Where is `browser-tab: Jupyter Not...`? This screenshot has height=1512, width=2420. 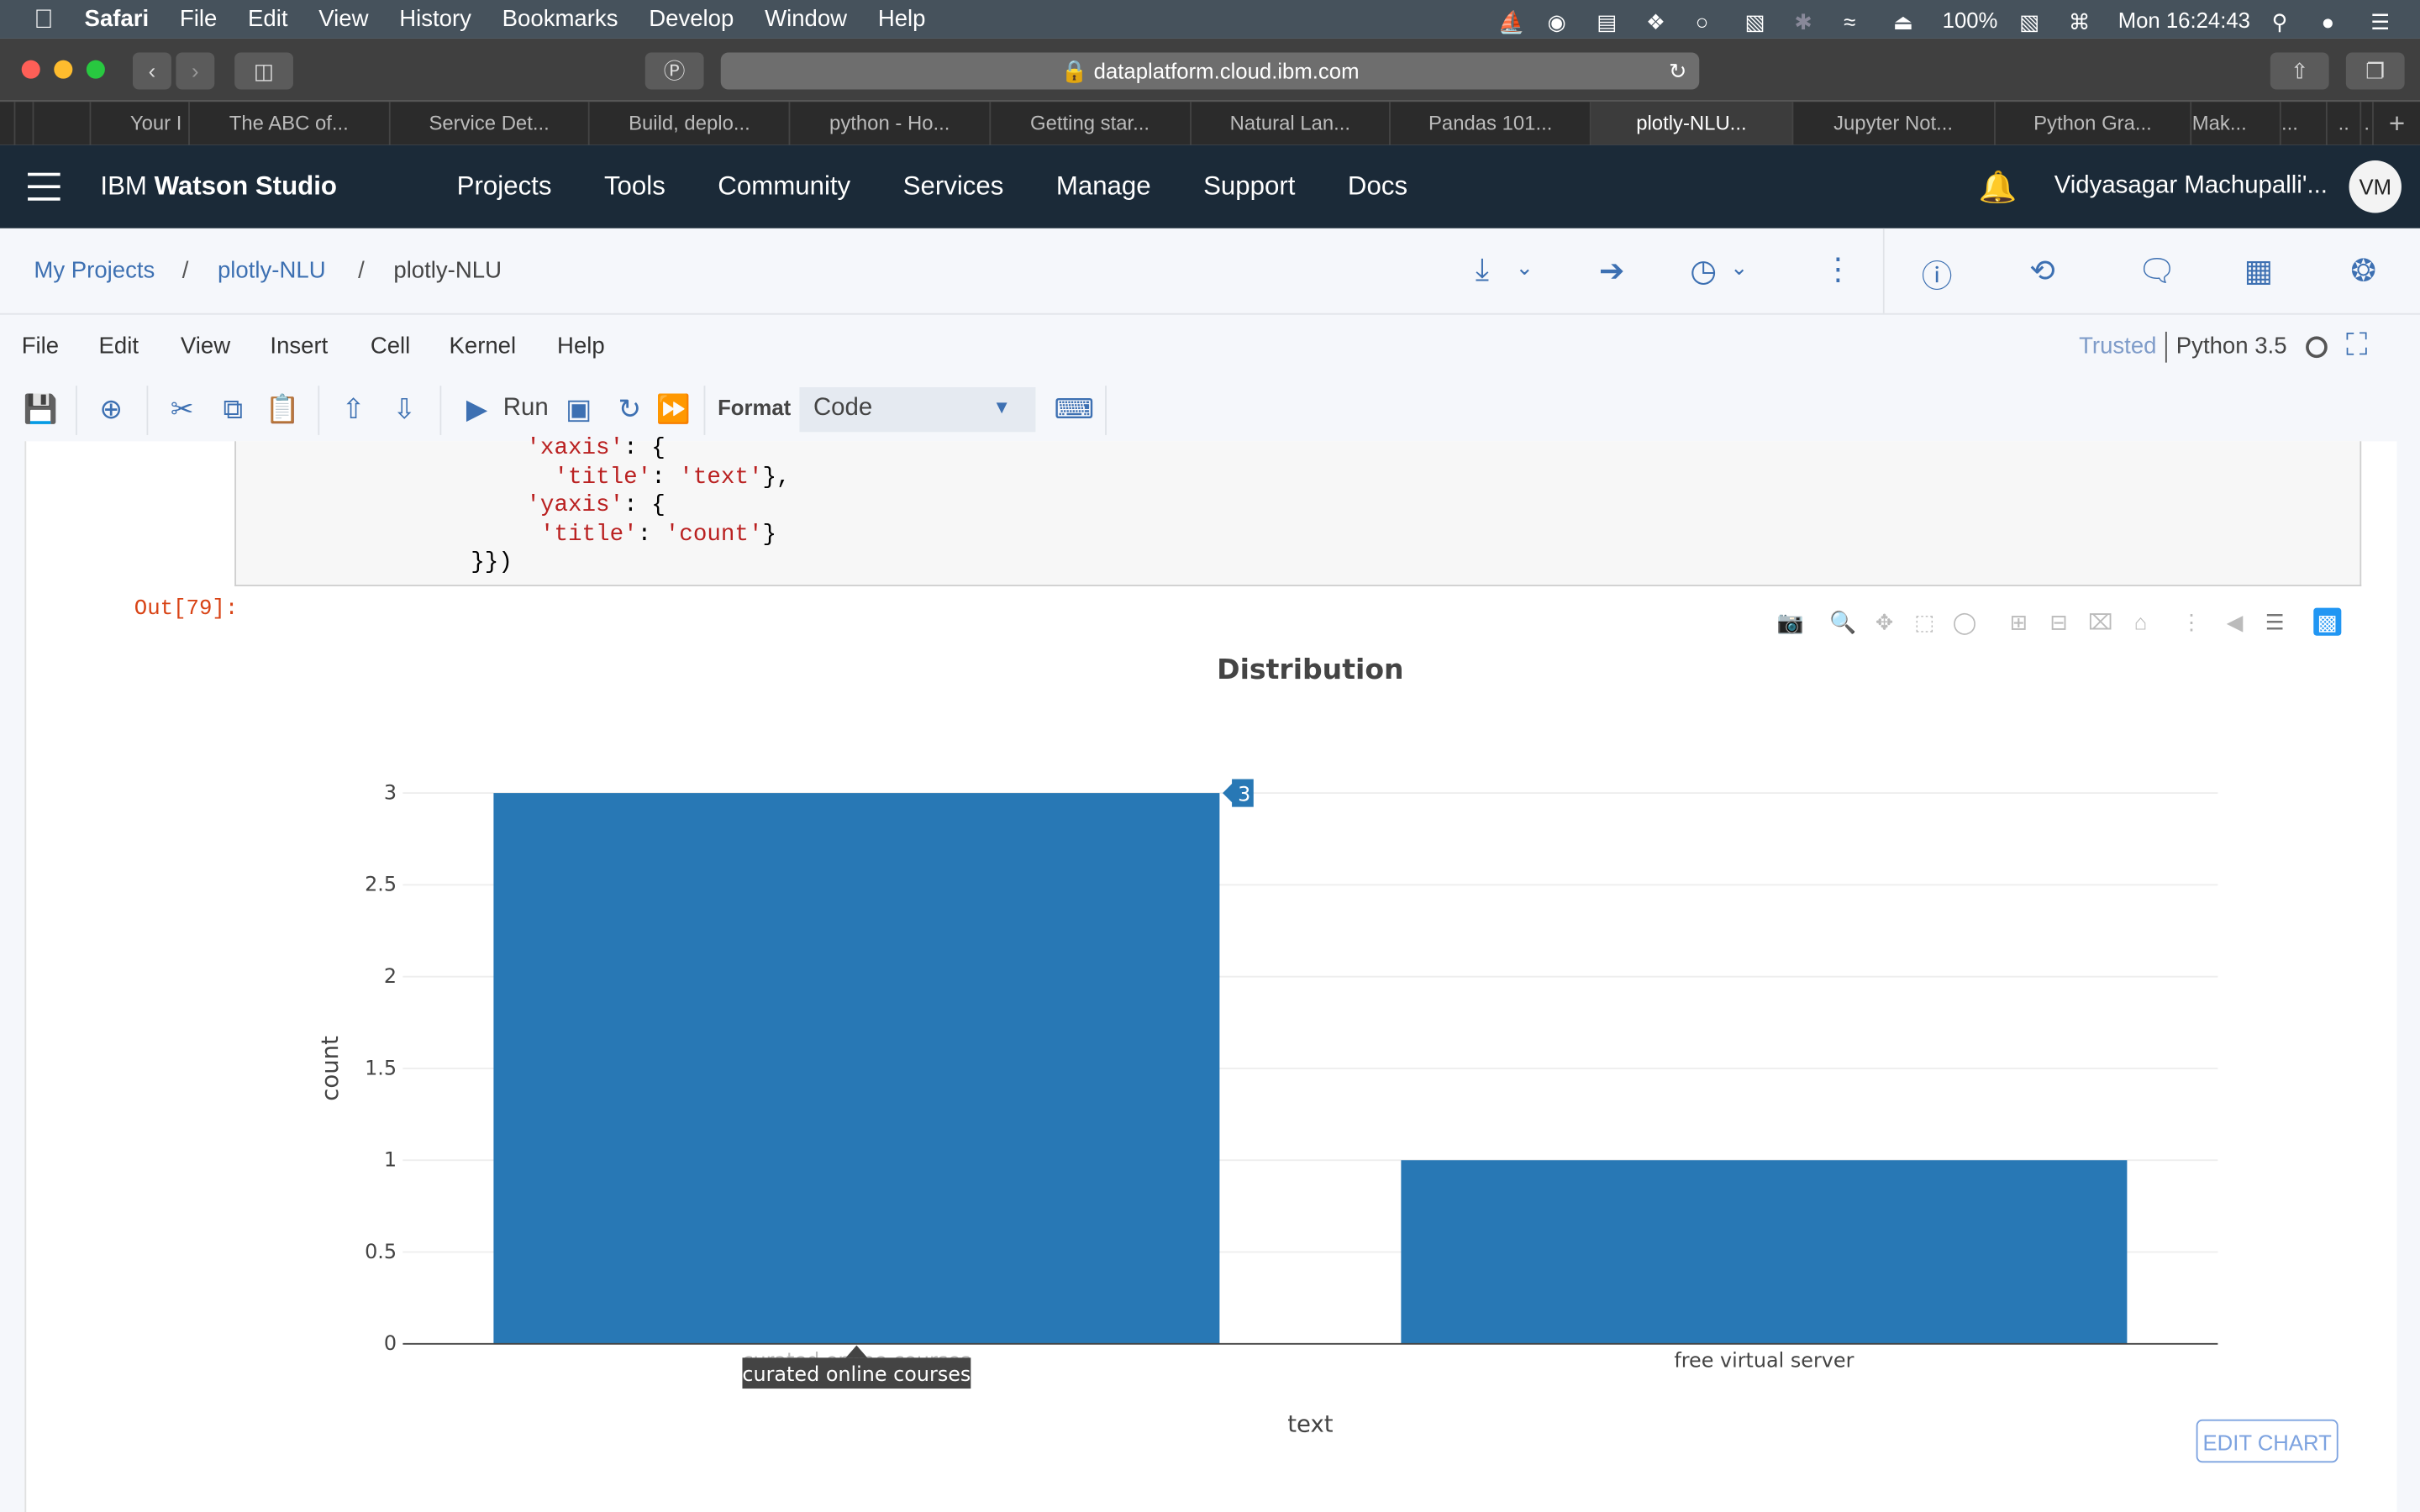 browser-tab: Jupyter Not... is located at coordinates (1894, 123).